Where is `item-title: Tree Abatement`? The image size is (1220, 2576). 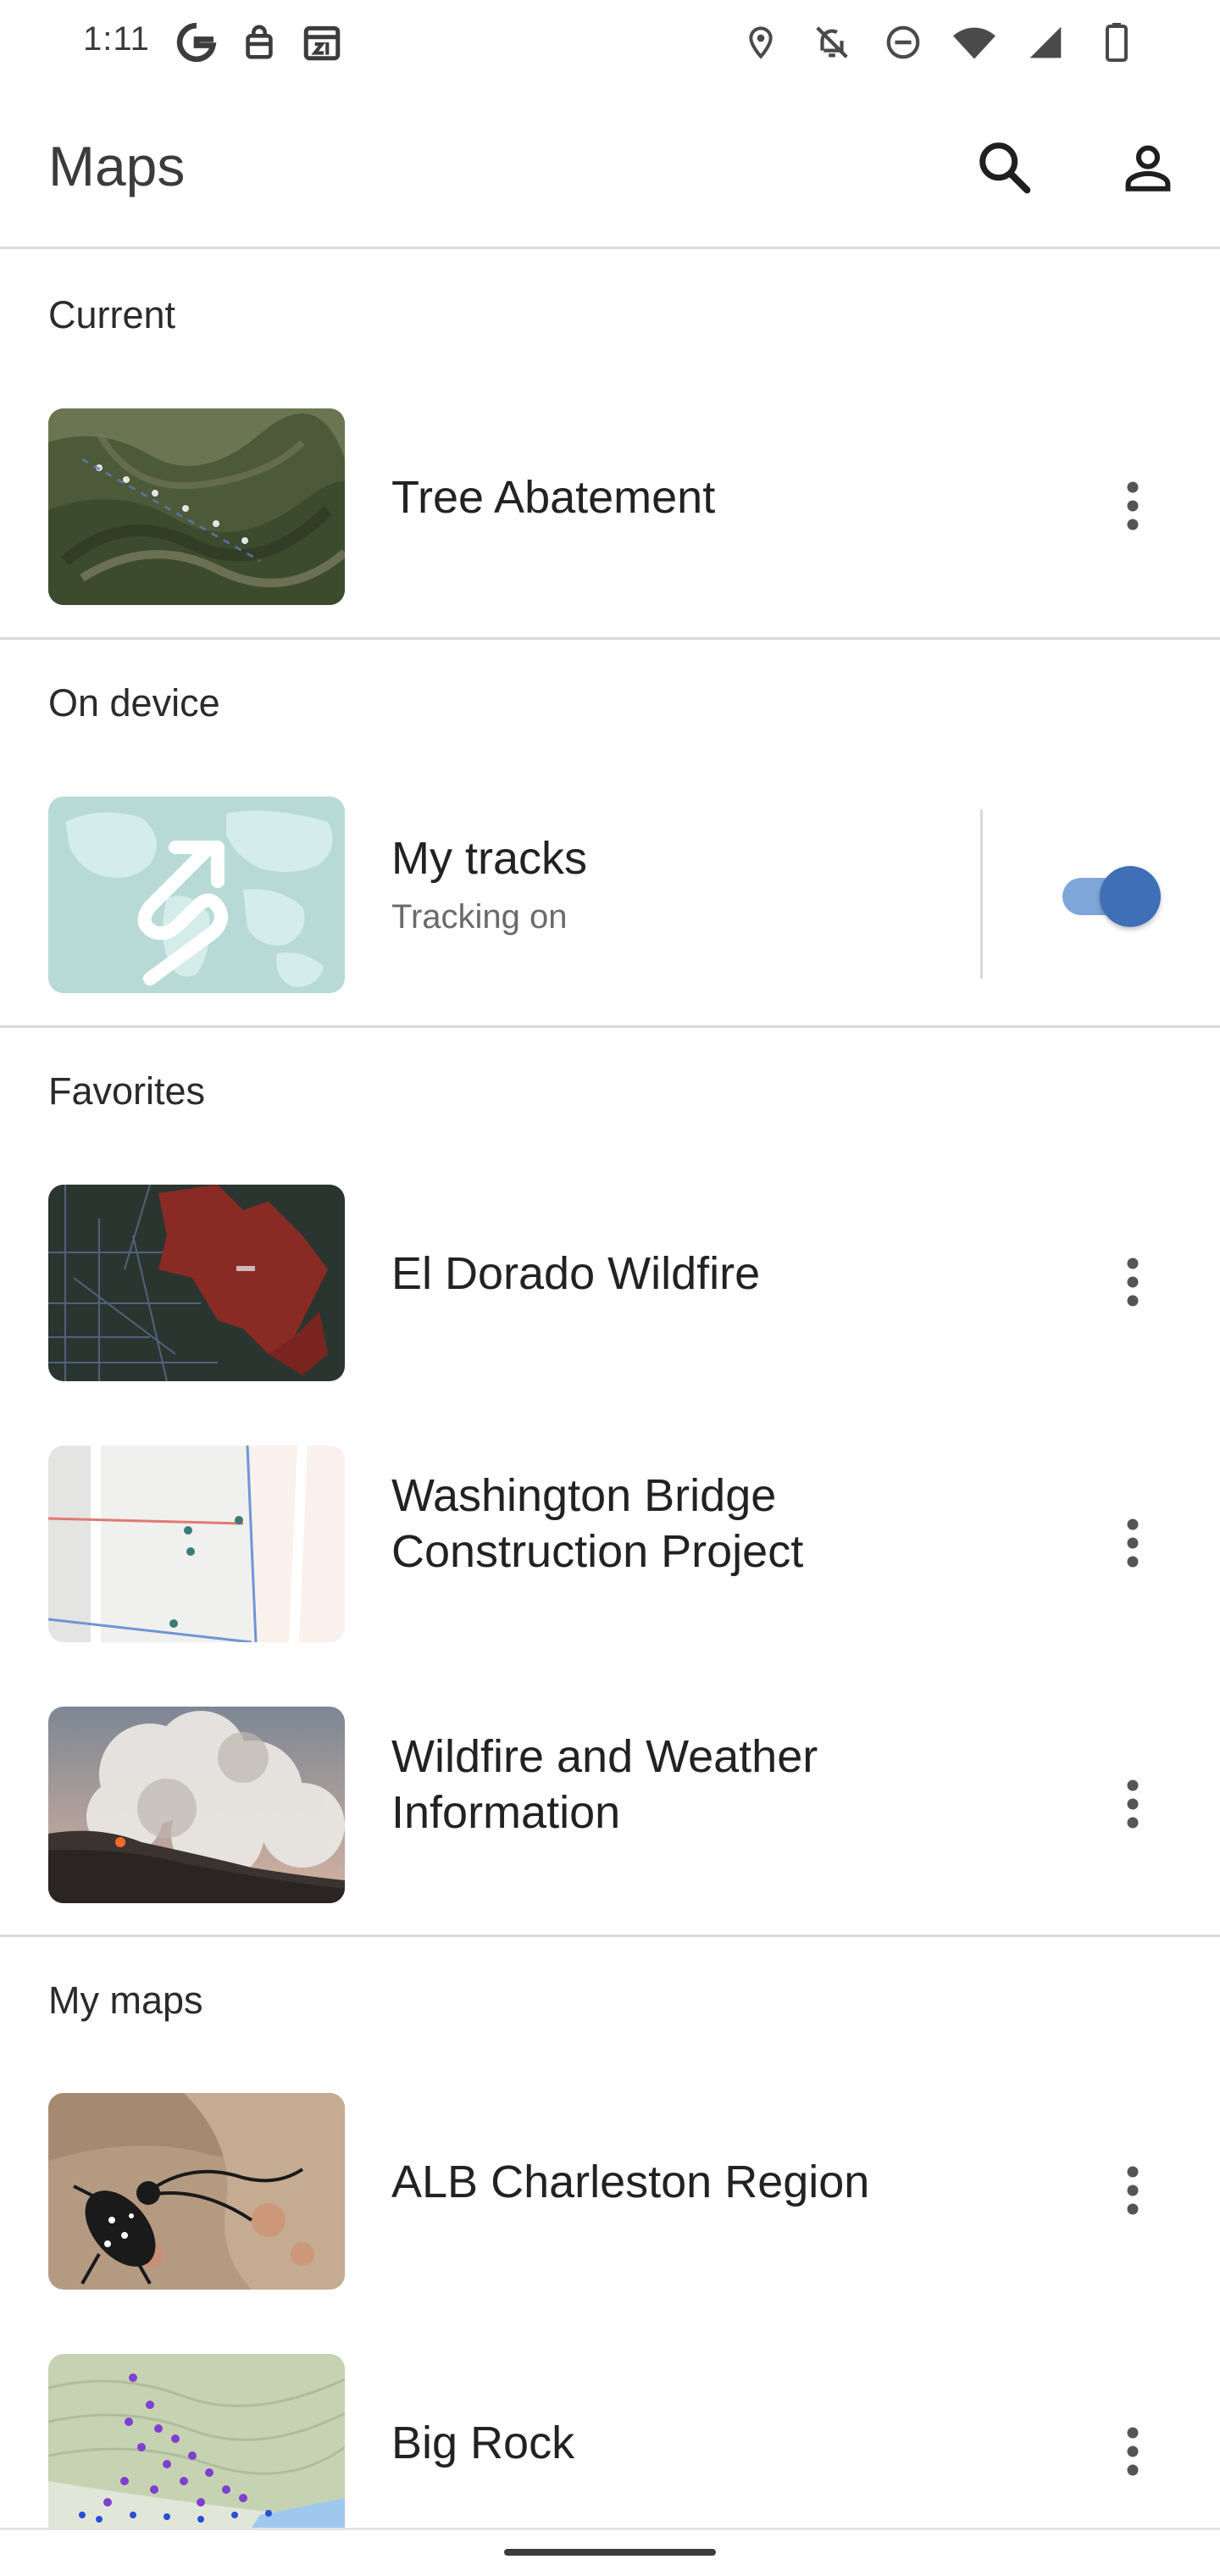 item-title: Tree Abatement is located at coordinates (553, 498).